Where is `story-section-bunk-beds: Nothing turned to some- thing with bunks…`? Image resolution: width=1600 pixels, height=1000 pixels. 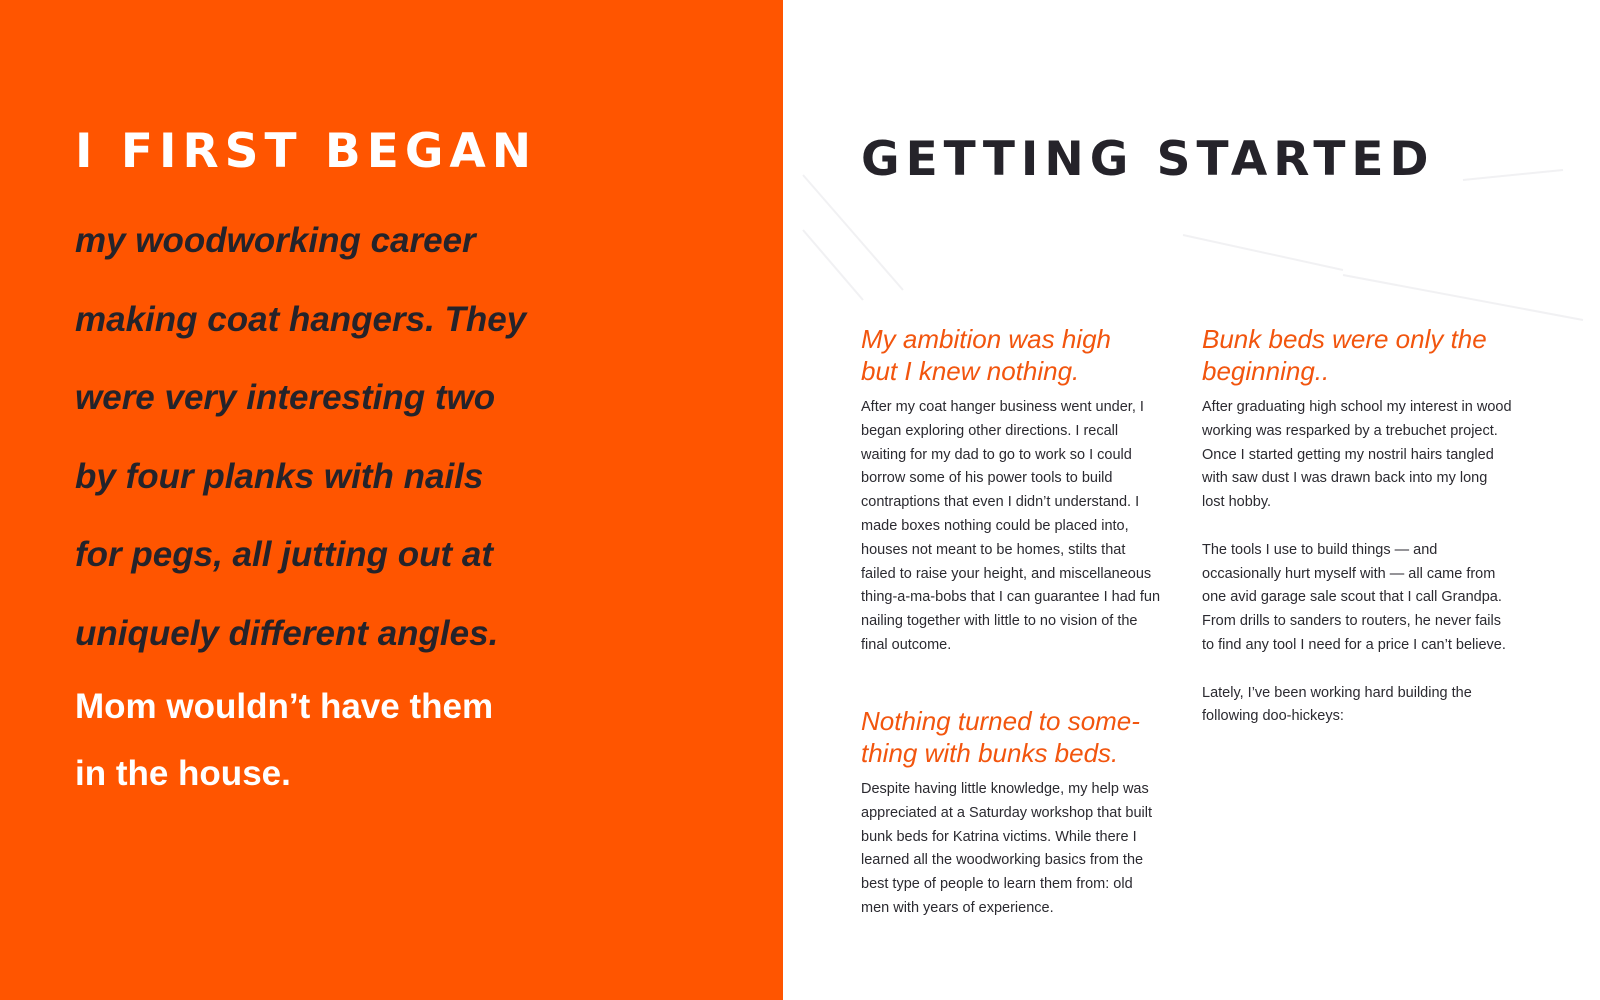
story-section-bunk-beds: Nothing turned to some- thing with bunks… is located at coordinates (1011, 813).